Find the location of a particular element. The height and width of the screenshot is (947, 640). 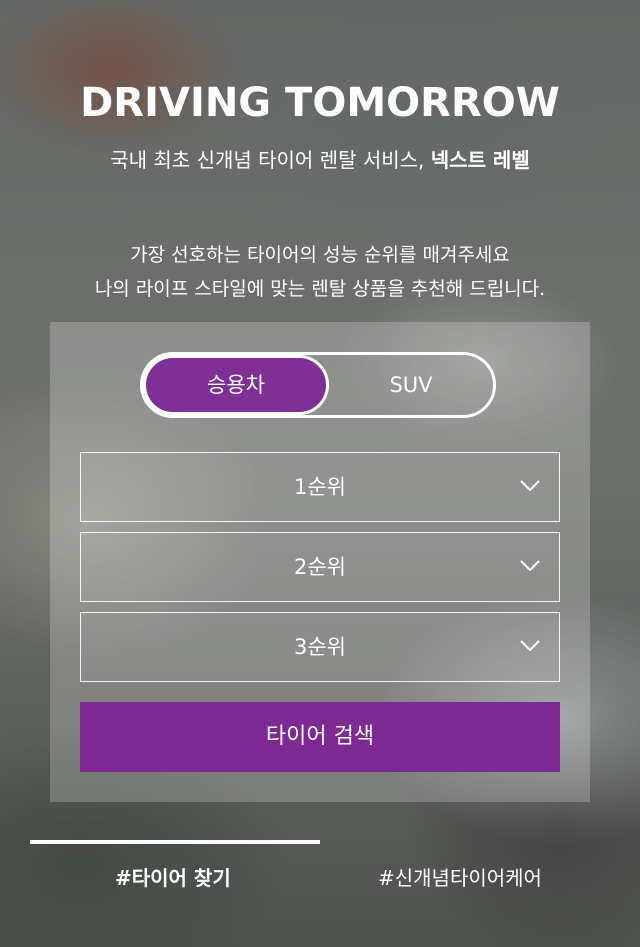

vehicle-type-toggle: 승용차 SUV is located at coordinates (318, 385).